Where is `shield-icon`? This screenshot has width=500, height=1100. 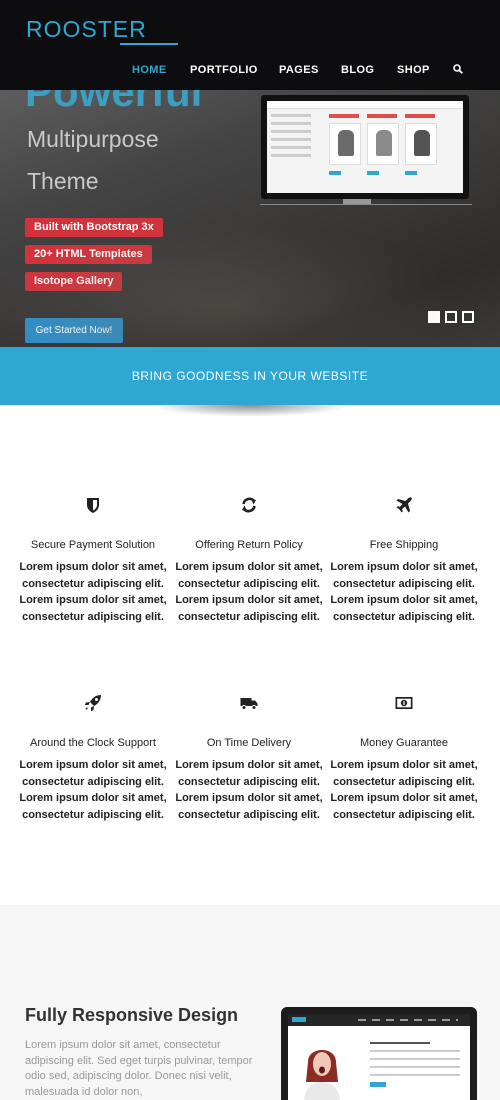 shield-icon is located at coordinates (93, 505).